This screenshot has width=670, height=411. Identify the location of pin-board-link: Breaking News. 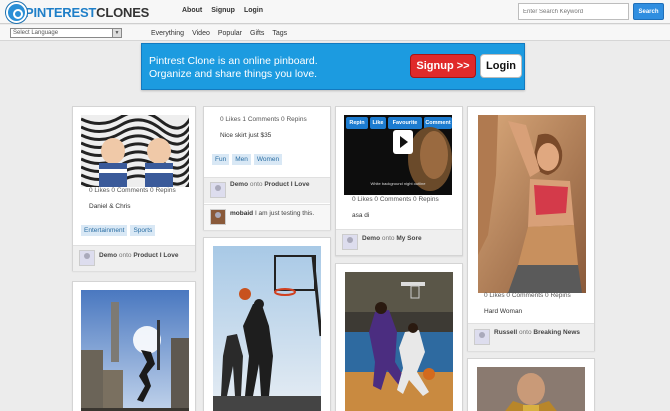
(556, 332).